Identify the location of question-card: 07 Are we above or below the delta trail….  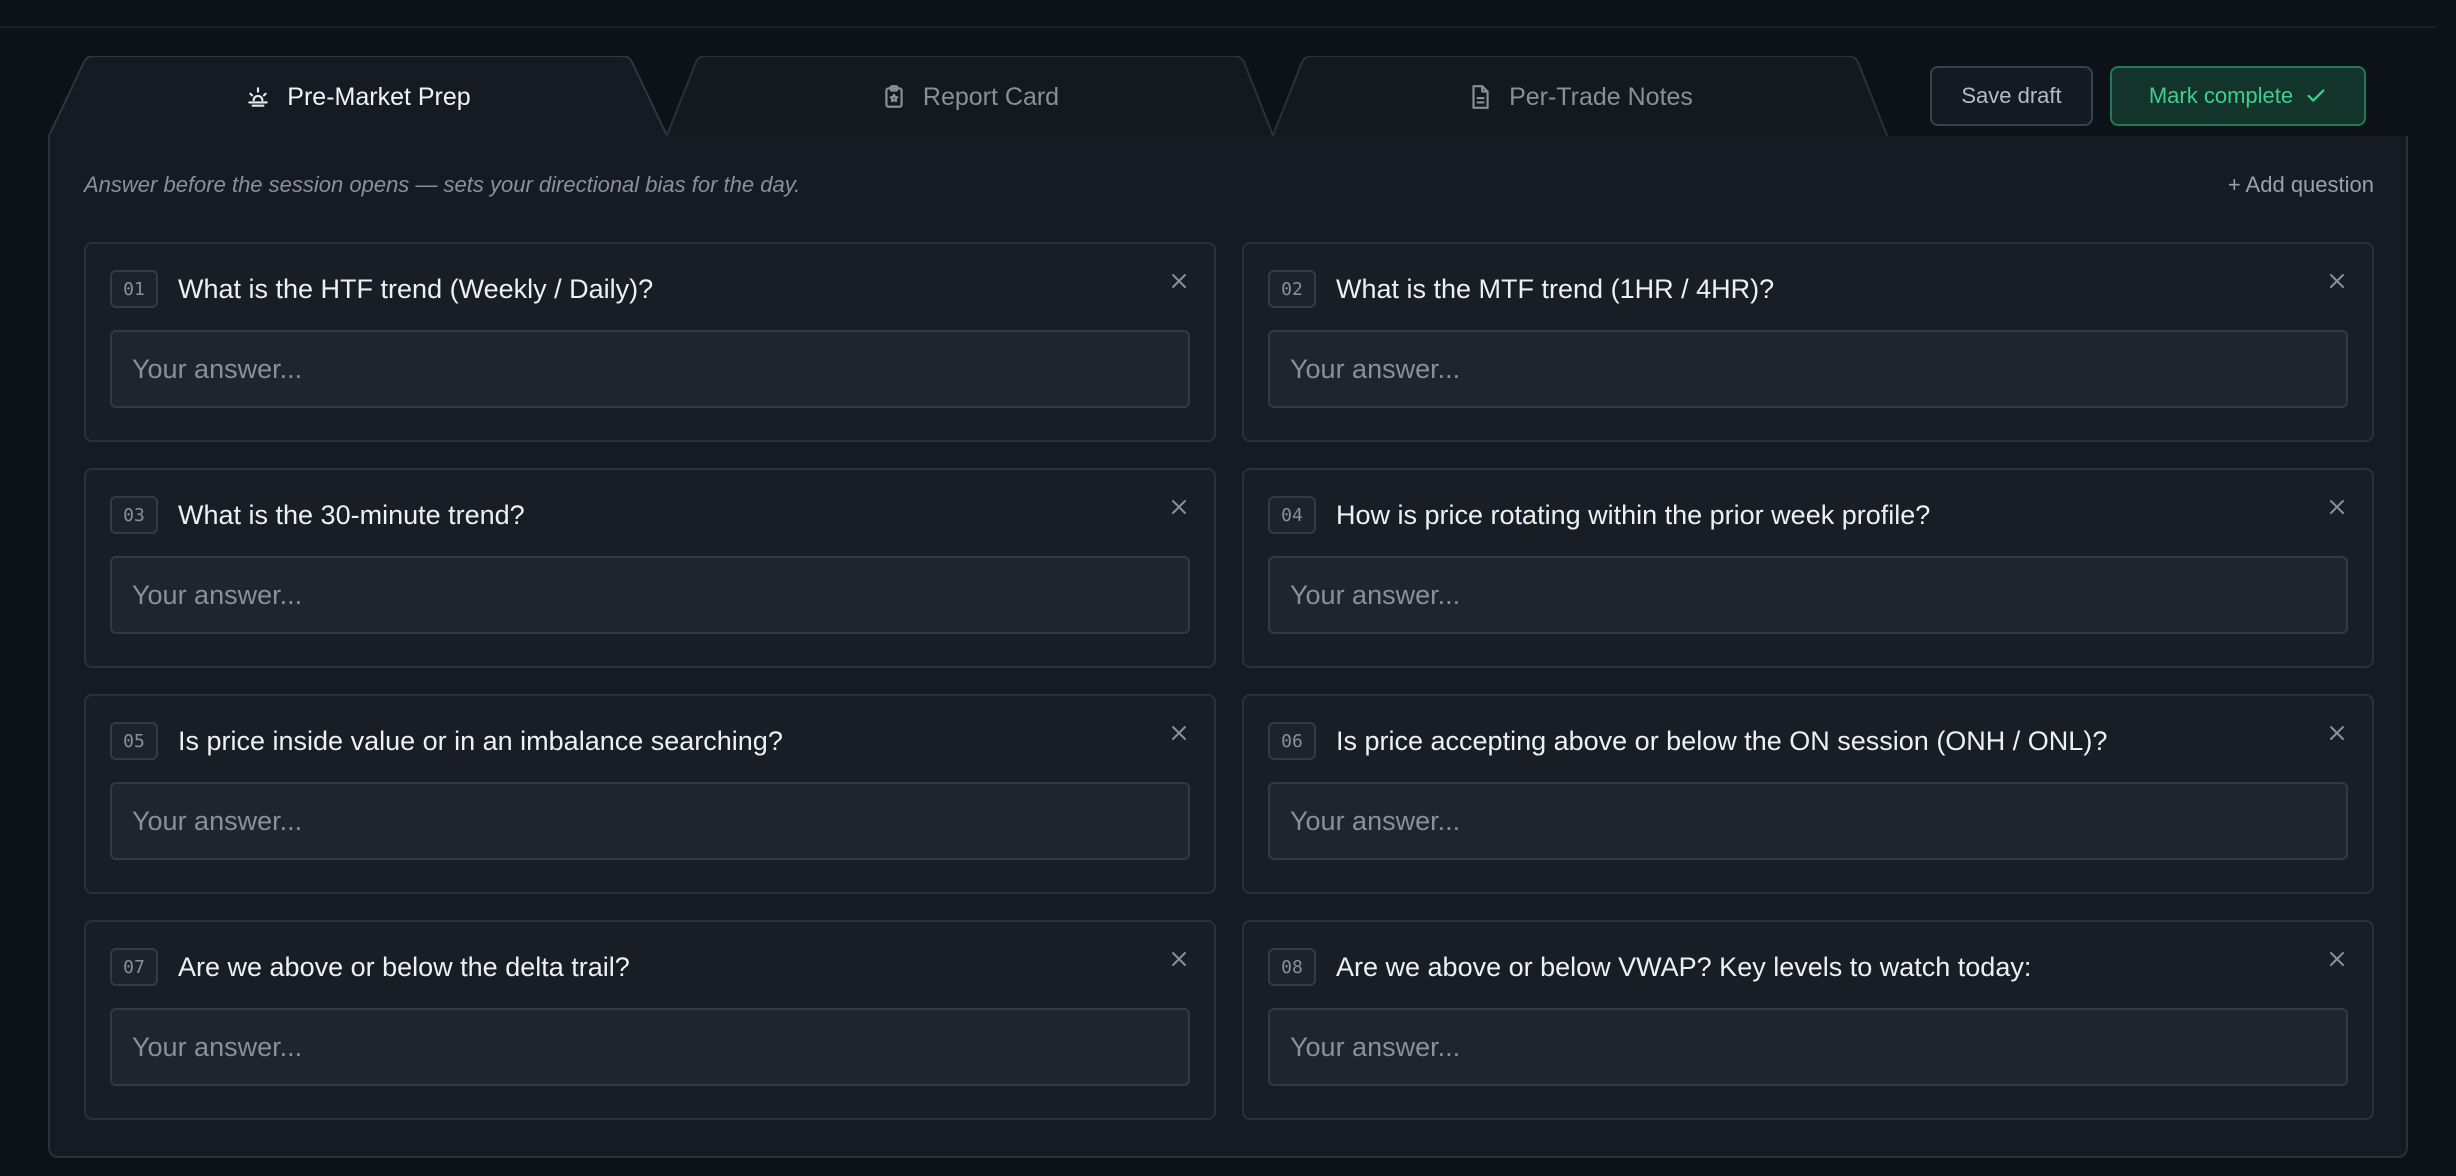
(650, 1020).